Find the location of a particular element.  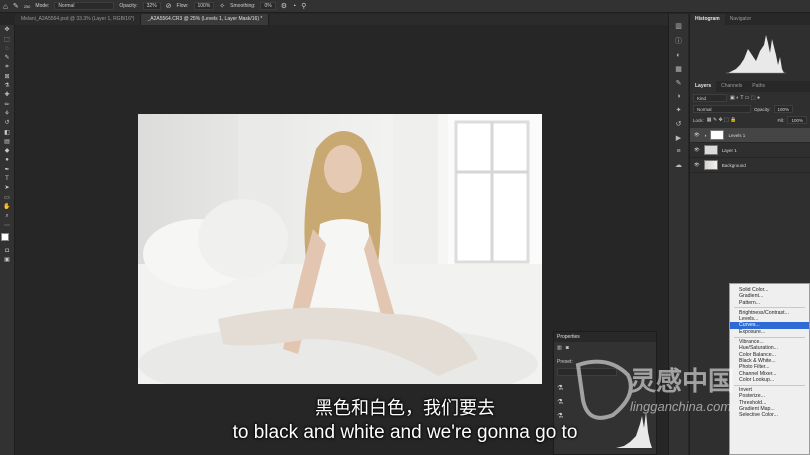

histogram-panel-icon: ▥ is located at coordinates (678, 26).